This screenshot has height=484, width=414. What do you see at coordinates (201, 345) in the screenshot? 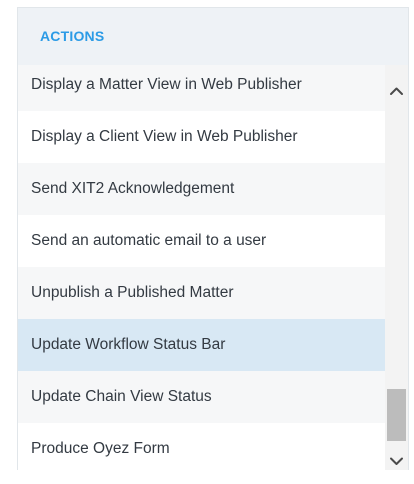
I see `list-item-update-workflow-status-bar: Update Workflow Status Bar` at bounding box center [201, 345].